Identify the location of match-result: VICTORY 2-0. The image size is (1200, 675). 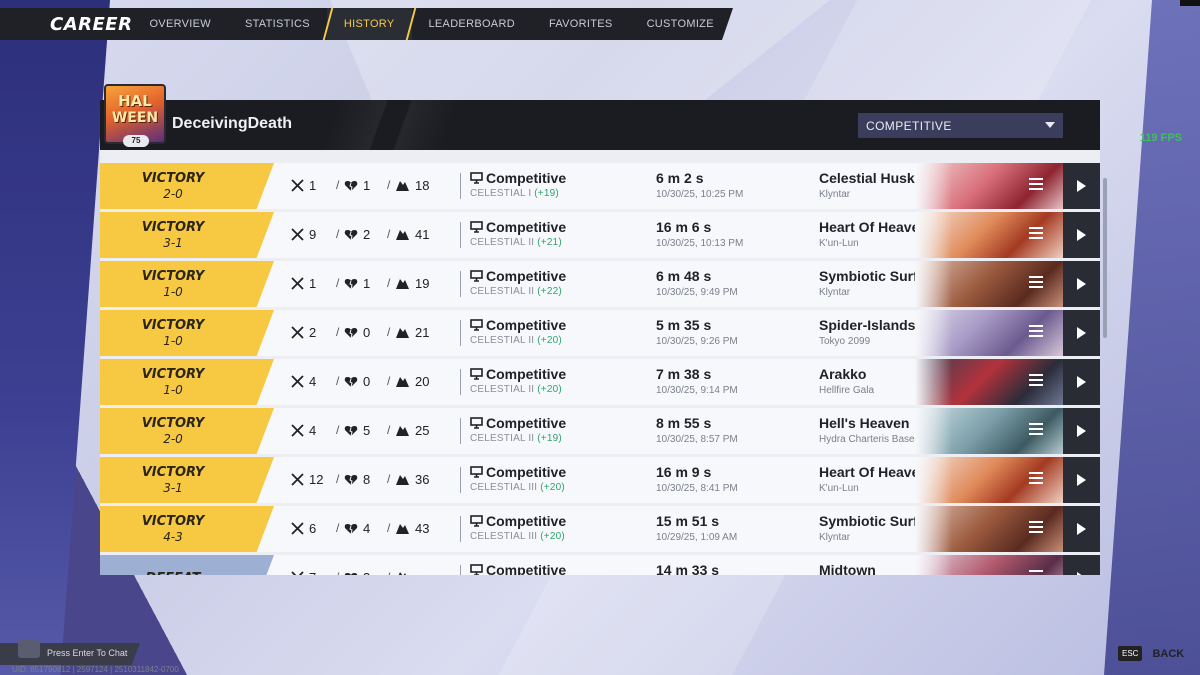
(187, 186).